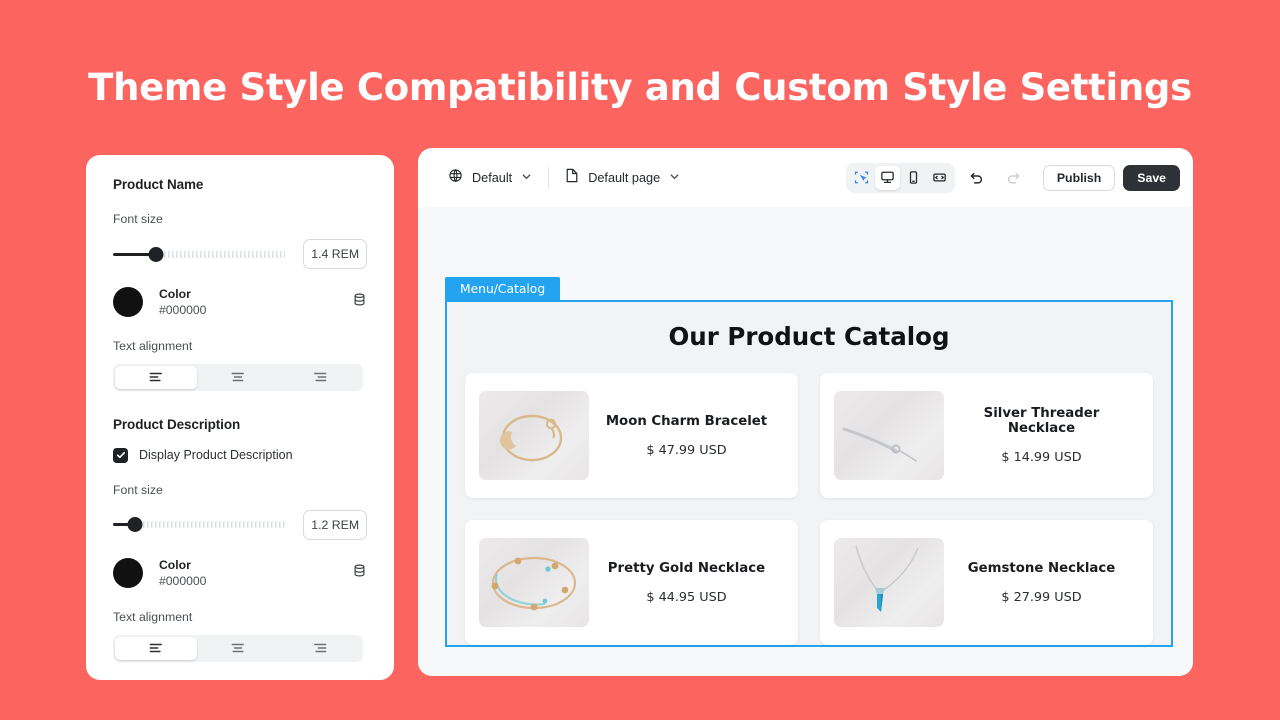 This screenshot has height=720, width=1280. Describe the element at coordinates (534, 435) in the screenshot. I see `product-image-moon-charm-bracelet` at that location.